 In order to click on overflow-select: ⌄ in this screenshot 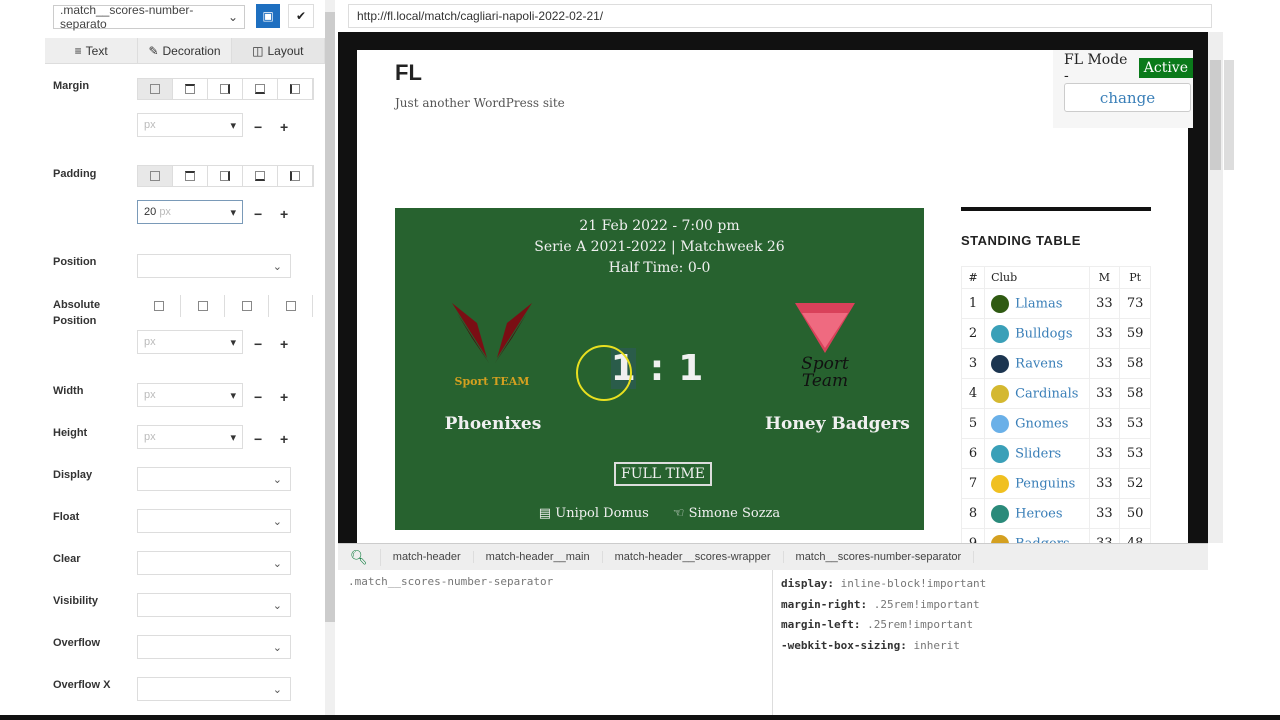, I will do `click(214, 647)`.